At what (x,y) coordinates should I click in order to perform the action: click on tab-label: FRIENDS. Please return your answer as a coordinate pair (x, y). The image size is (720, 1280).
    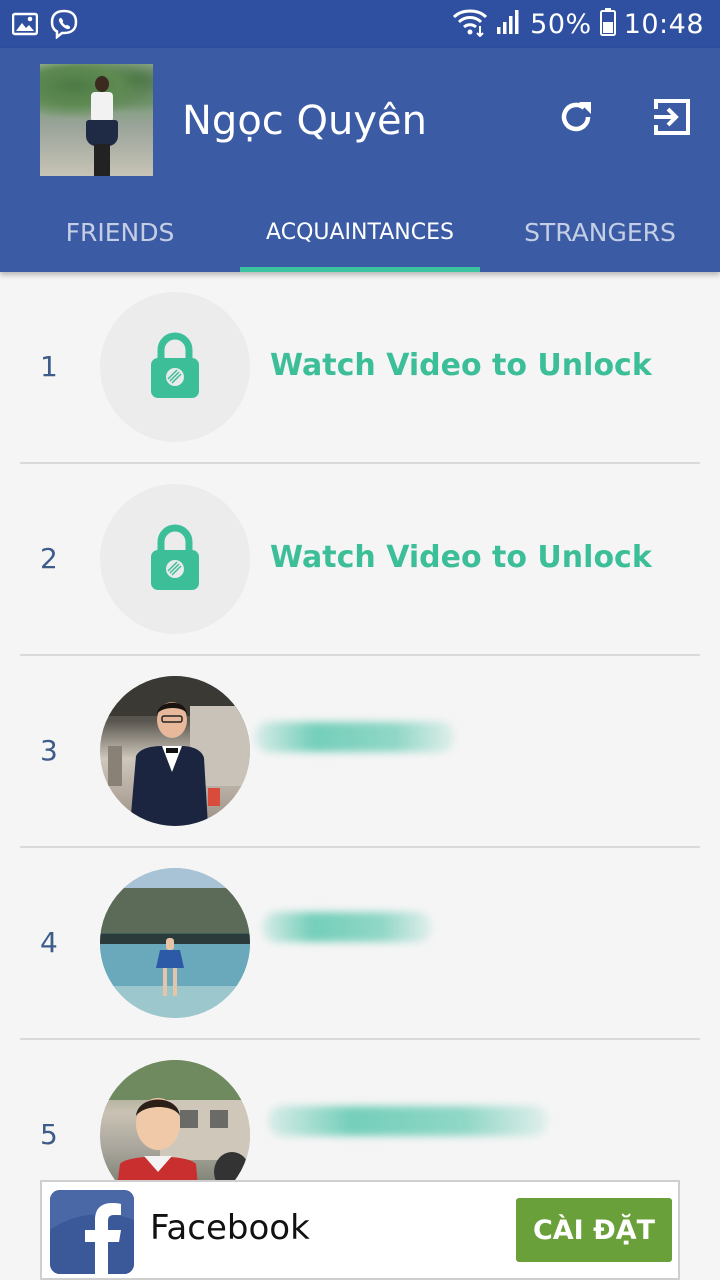
    Looking at the image, I should click on (120, 232).